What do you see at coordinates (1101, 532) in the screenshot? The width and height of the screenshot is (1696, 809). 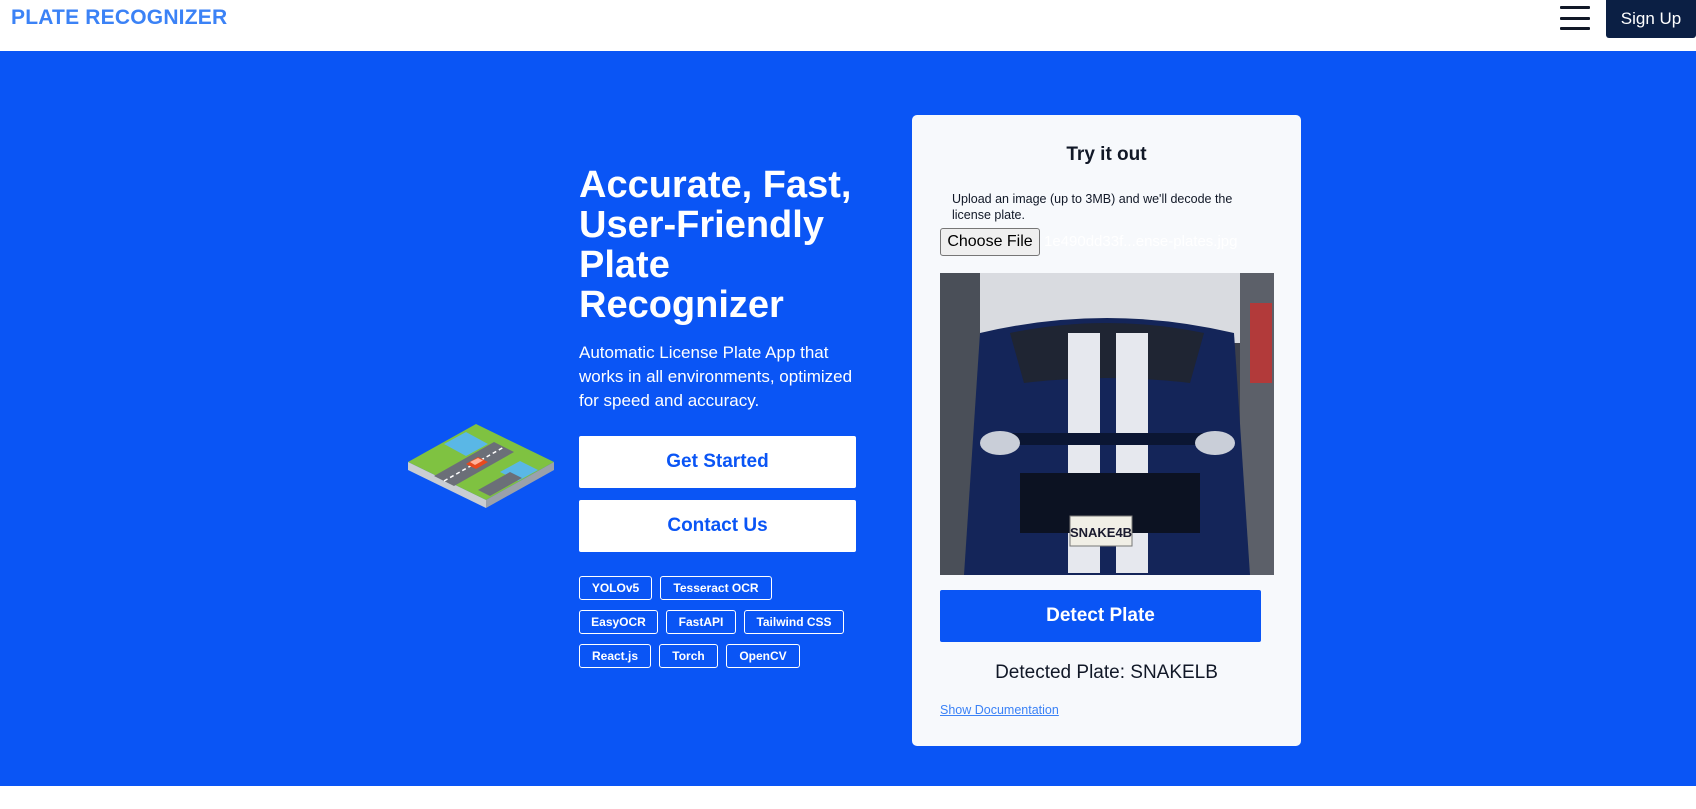 I see `license-plate-text: SNAKE4B` at bounding box center [1101, 532].